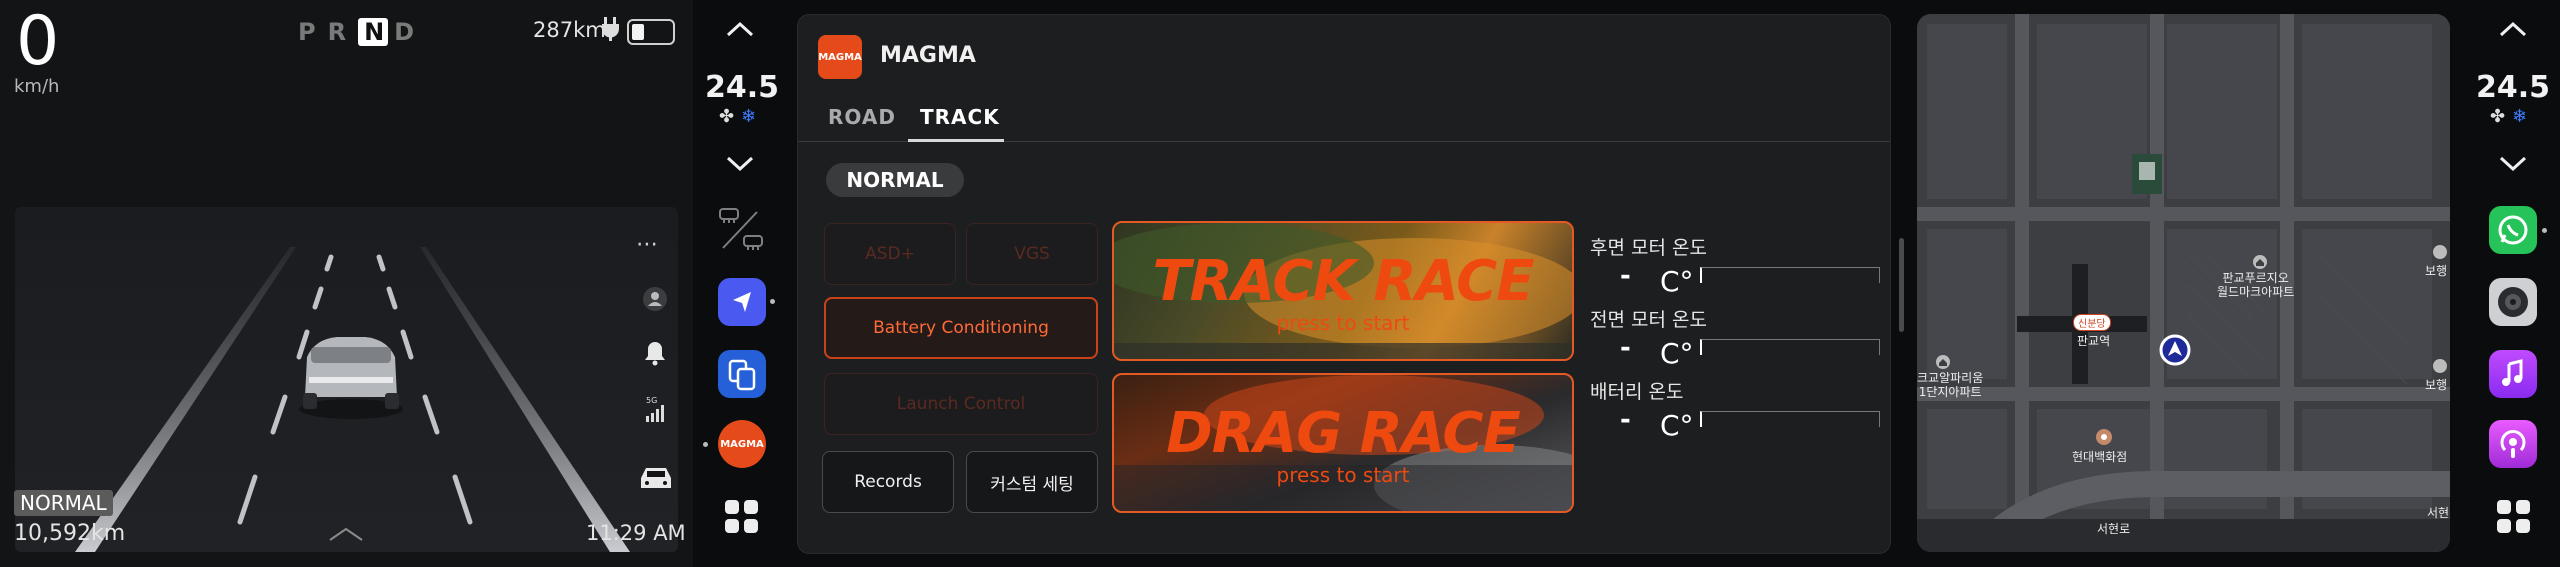  Describe the element at coordinates (895, 180) in the screenshot. I see `drive-mode-pill: NORMAL` at that location.